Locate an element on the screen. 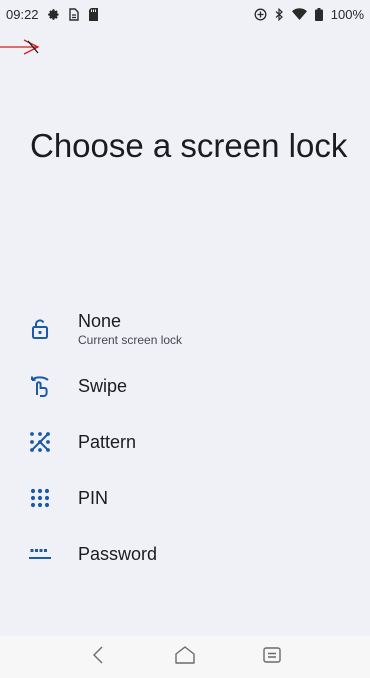  option-text: PIN is located at coordinates (93, 498).